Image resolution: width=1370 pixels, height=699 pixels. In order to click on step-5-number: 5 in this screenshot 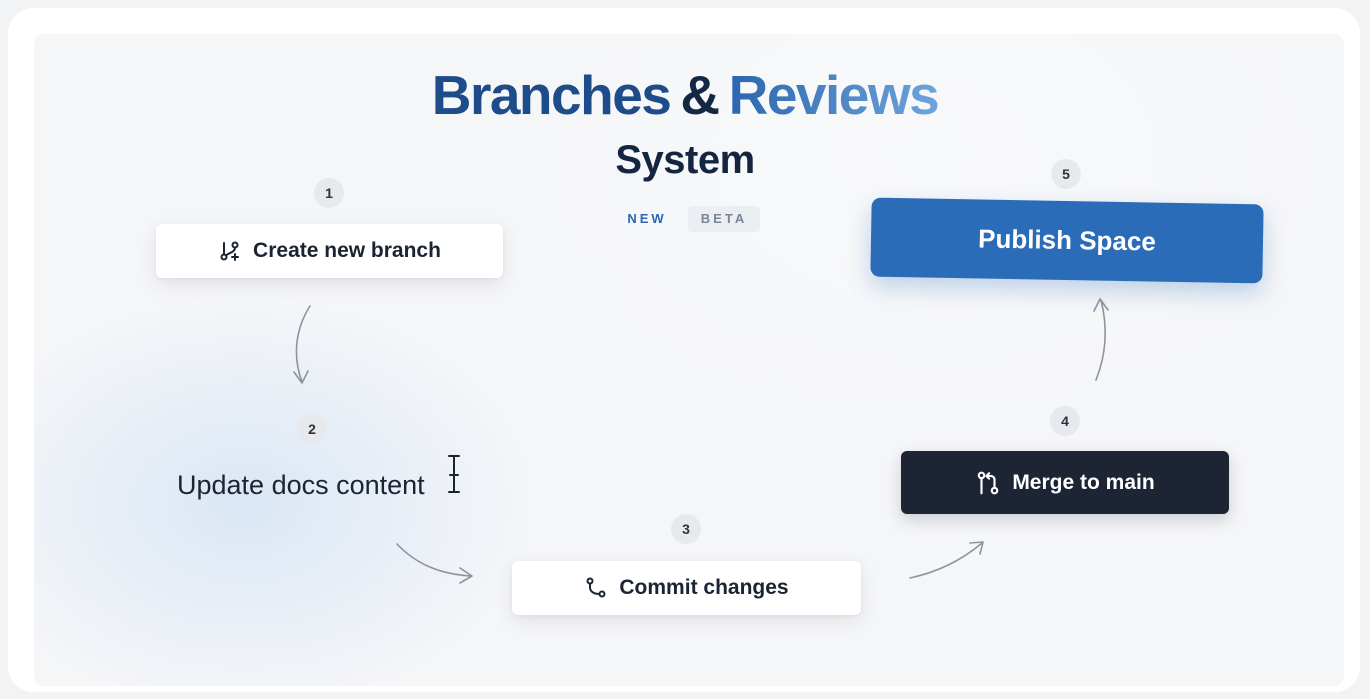, I will do `click(1066, 174)`.